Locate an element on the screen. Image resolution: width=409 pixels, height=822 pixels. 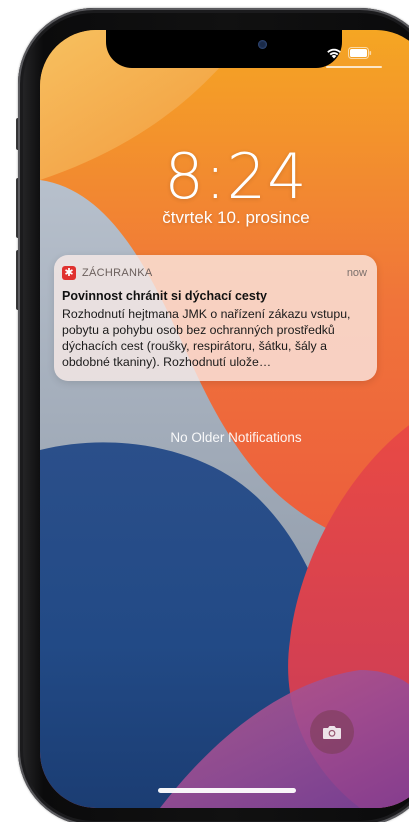
battery-icon is located at coordinates (360, 53).